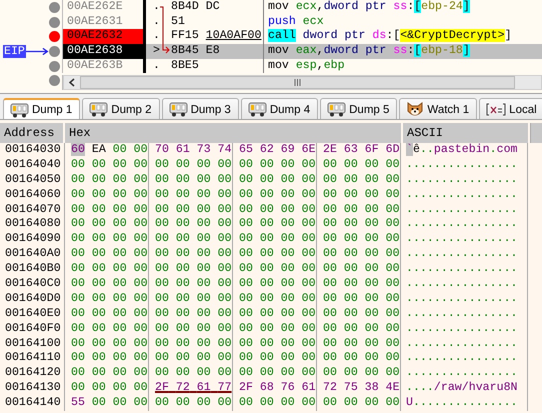  Describe the element at coordinates (389, 36) in the screenshot. I see `instruction-cell-text: call dword ptr ds:[<&CryptDecrypt>]` at that location.